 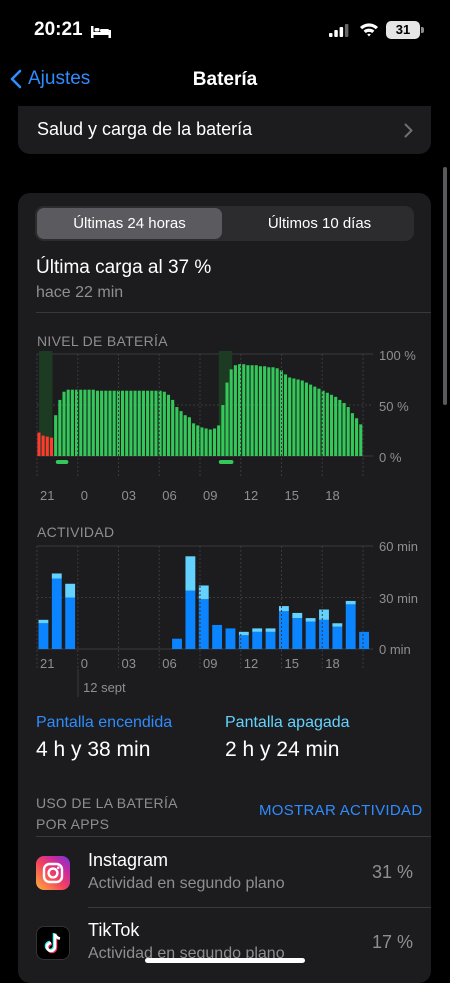 What do you see at coordinates (224, 943) in the screenshot?
I see `app-row-tiktok: TikTok Actividad en segundo plano 17 %` at bounding box center [224, 943].